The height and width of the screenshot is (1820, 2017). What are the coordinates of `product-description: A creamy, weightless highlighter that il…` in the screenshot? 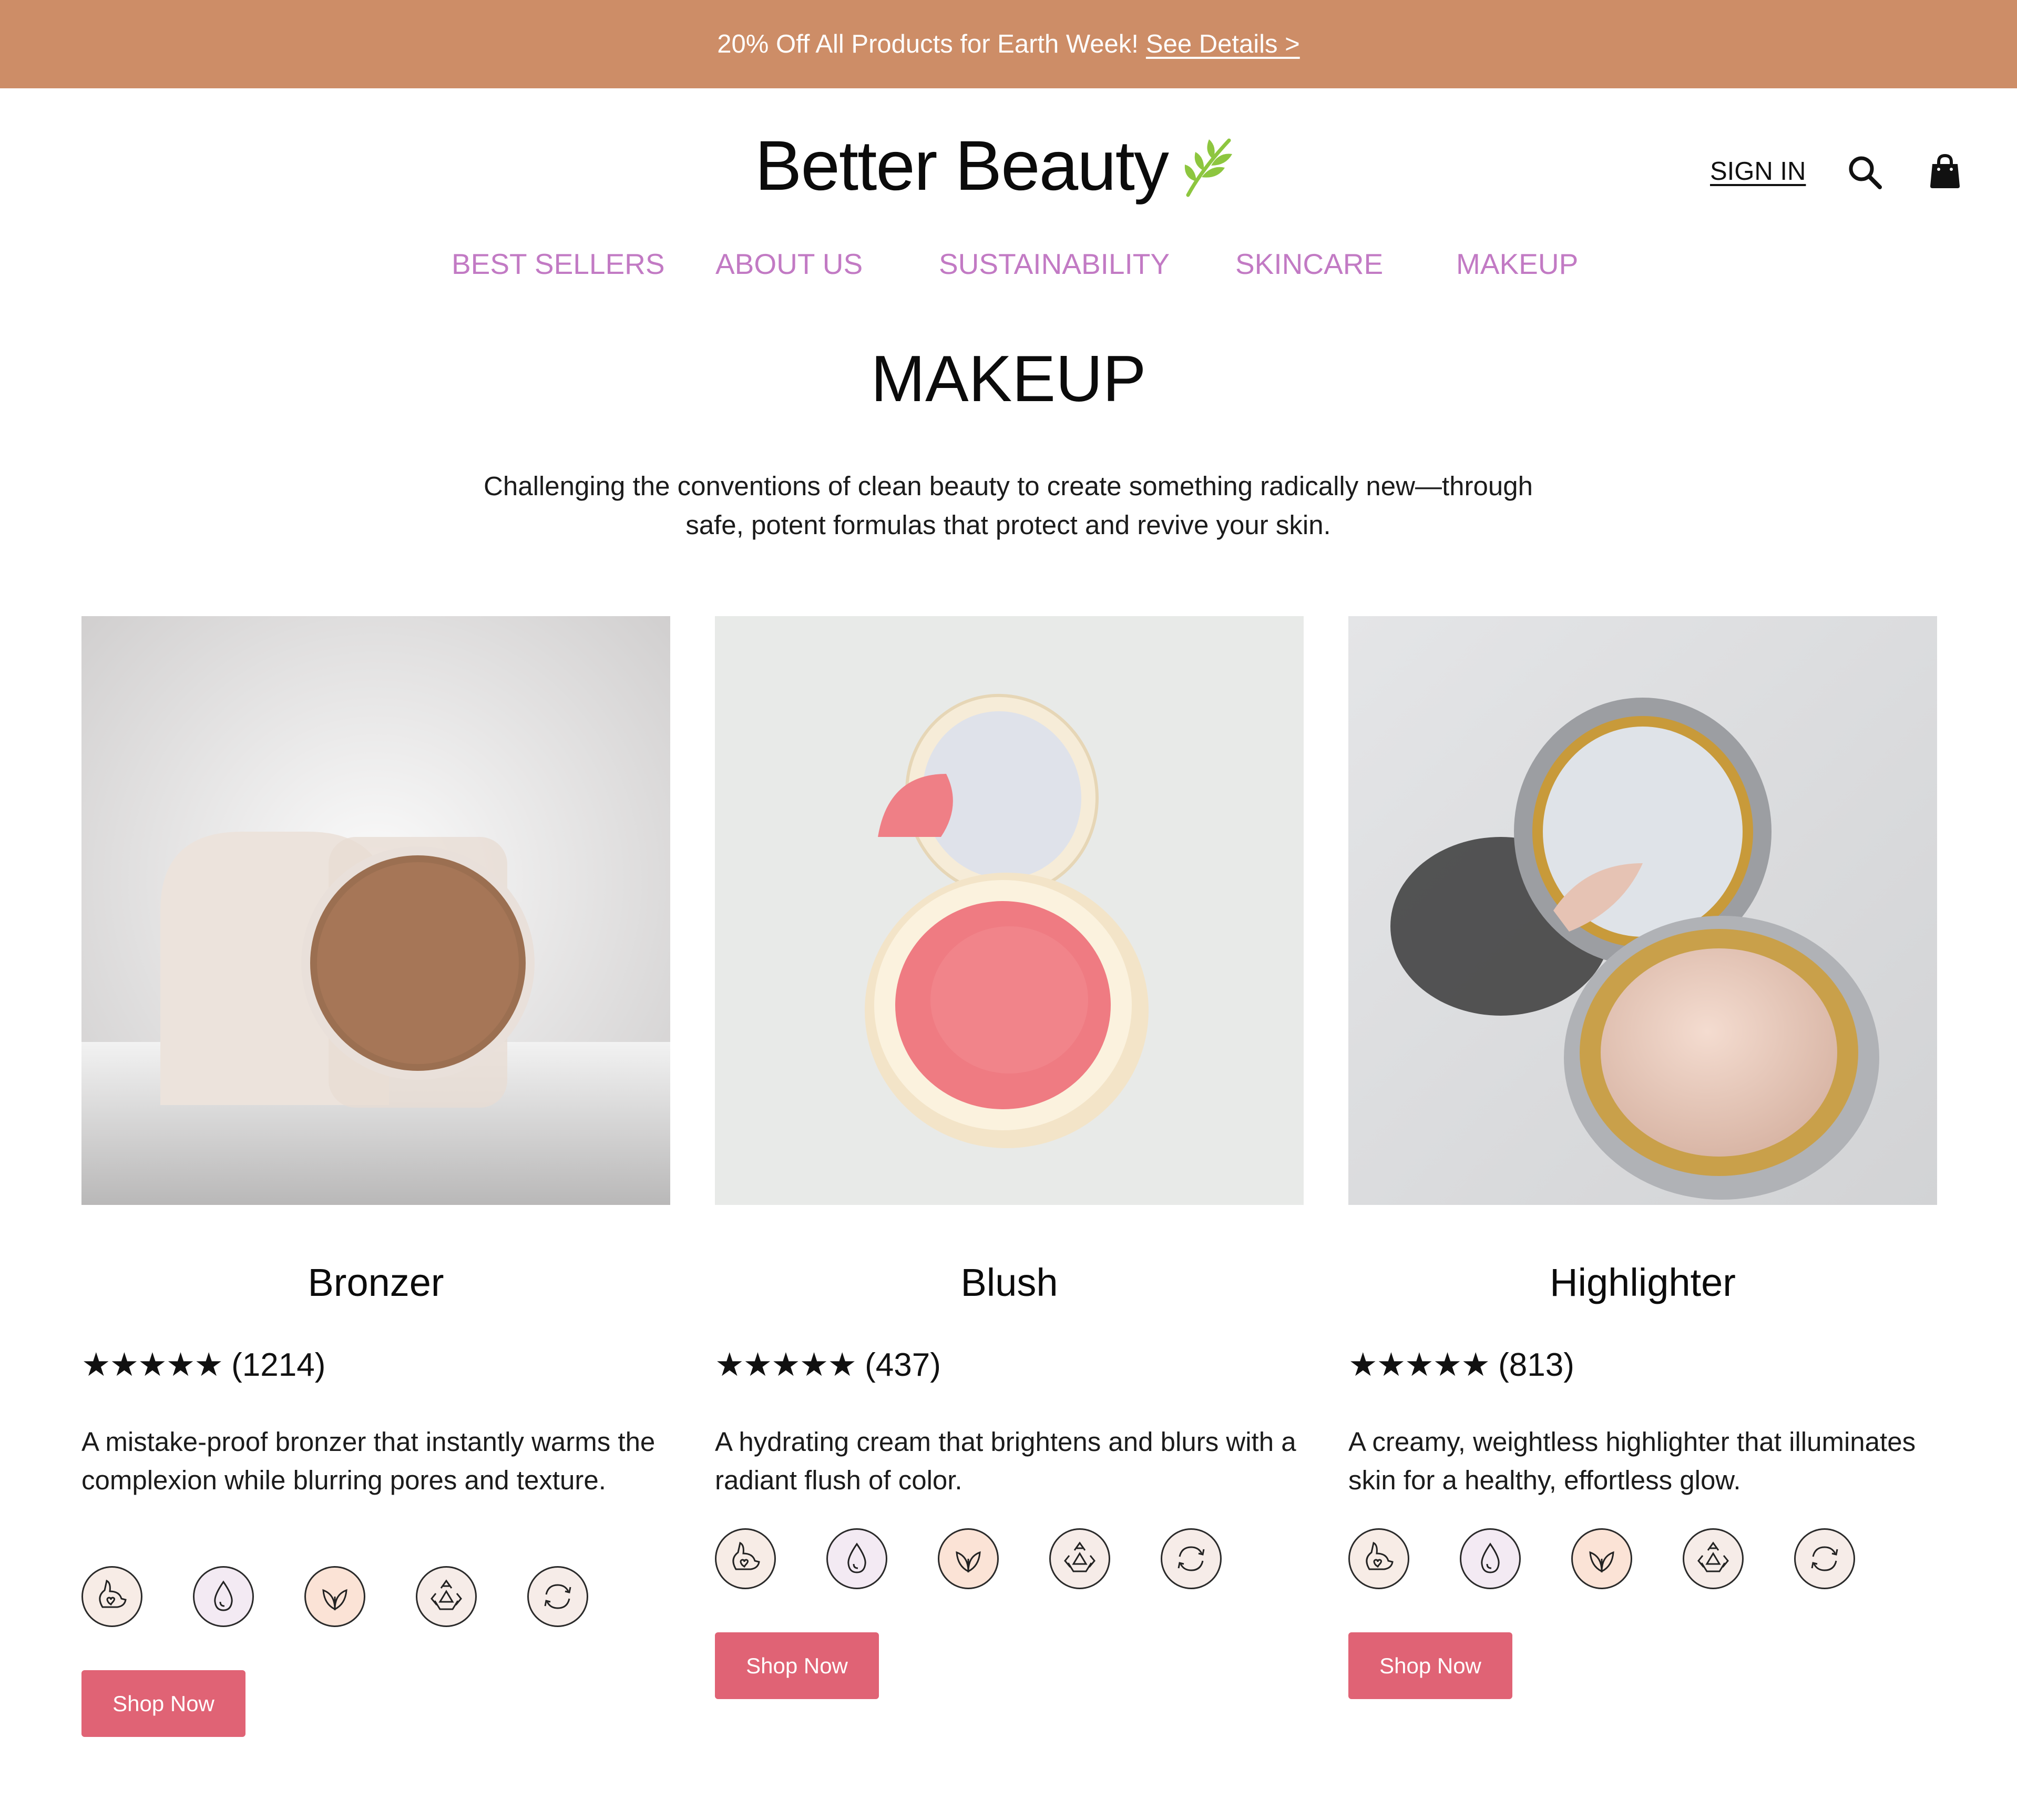 It's located at (1632, 1461).